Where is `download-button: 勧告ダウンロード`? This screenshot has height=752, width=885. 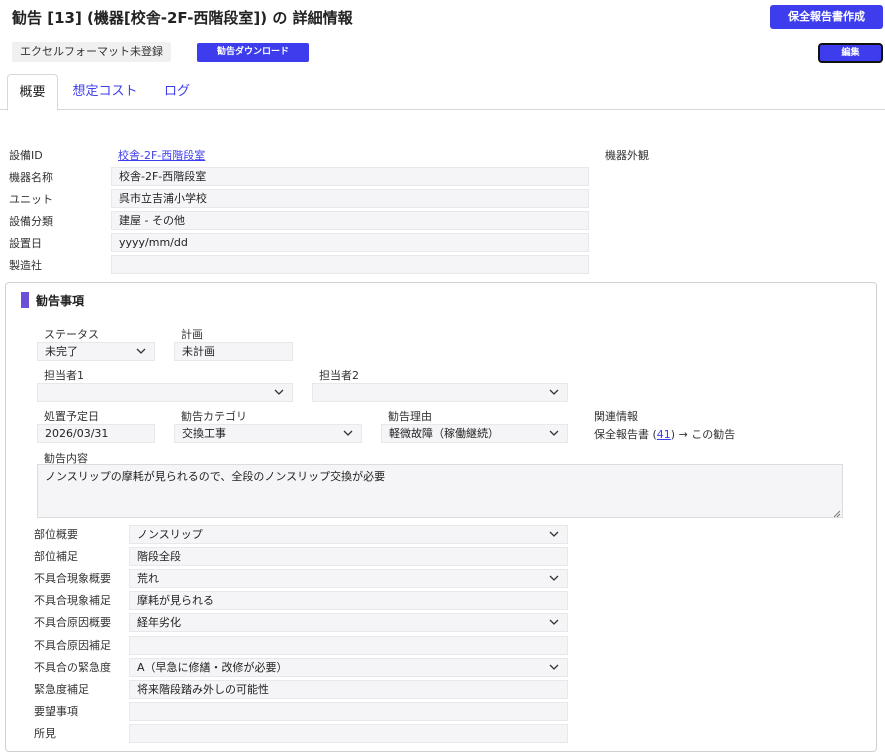
download-button: 勧告ダウンロード is located at coordinates (253, 52).